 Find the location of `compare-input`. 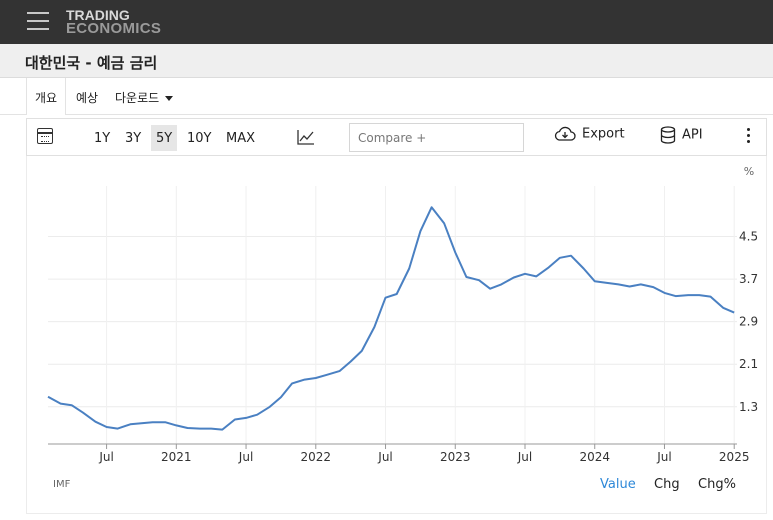

compare-input is located at coordinates (436, 137).